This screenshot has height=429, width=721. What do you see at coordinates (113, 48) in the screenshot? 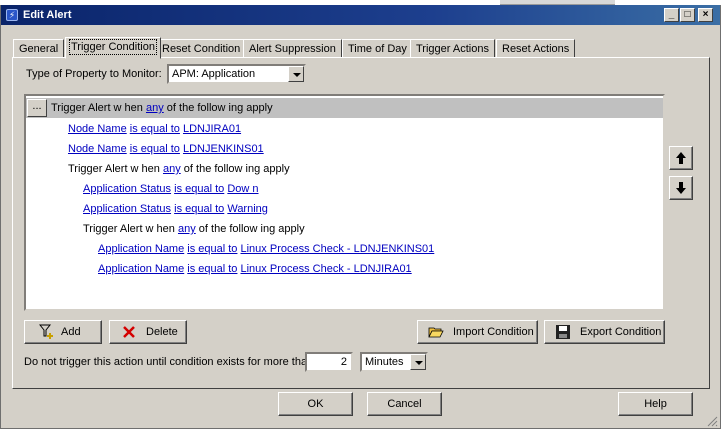
I see `tab-trigger-condition: Trigger Condition` at bounding box center [113, 48].